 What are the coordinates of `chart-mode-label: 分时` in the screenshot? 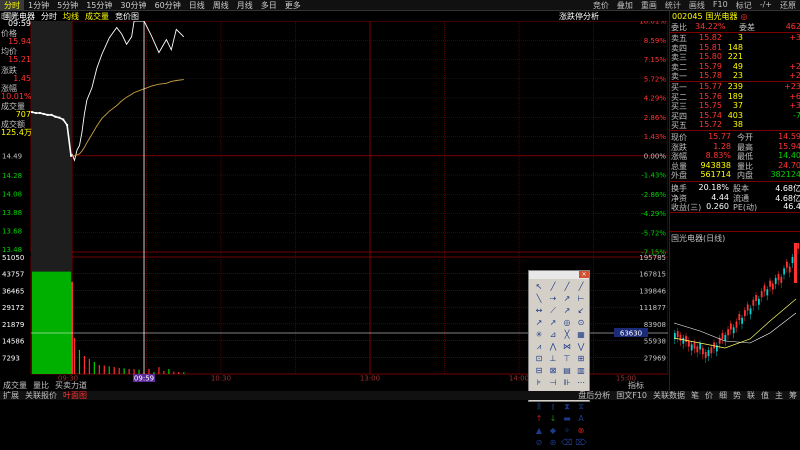 It's located at (49, 16).